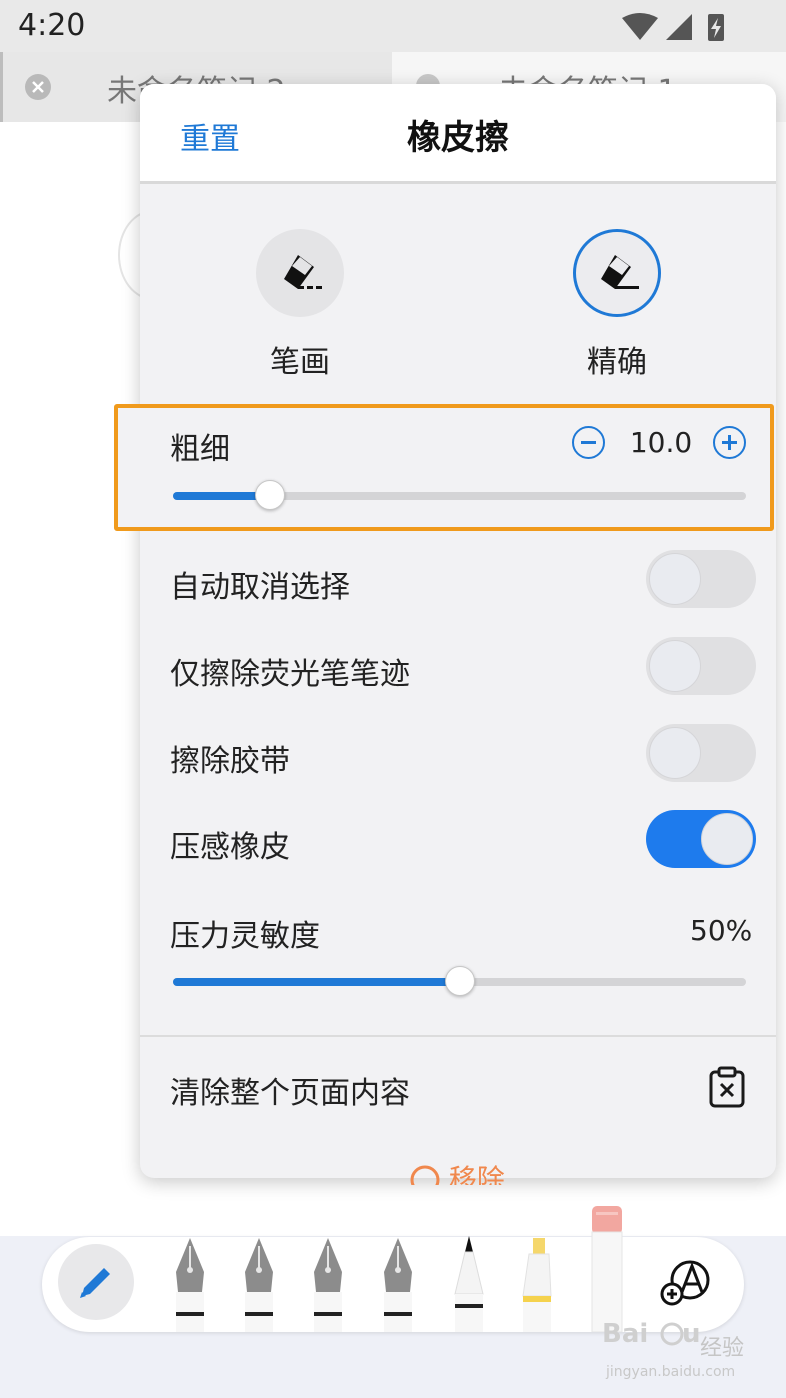 This screenshot has width=786, height=1398. What do you see at coordinates (469, 1284) in the screenshot?
I see `ballpoint-pen-icon` at bounding box center [469, 1284].